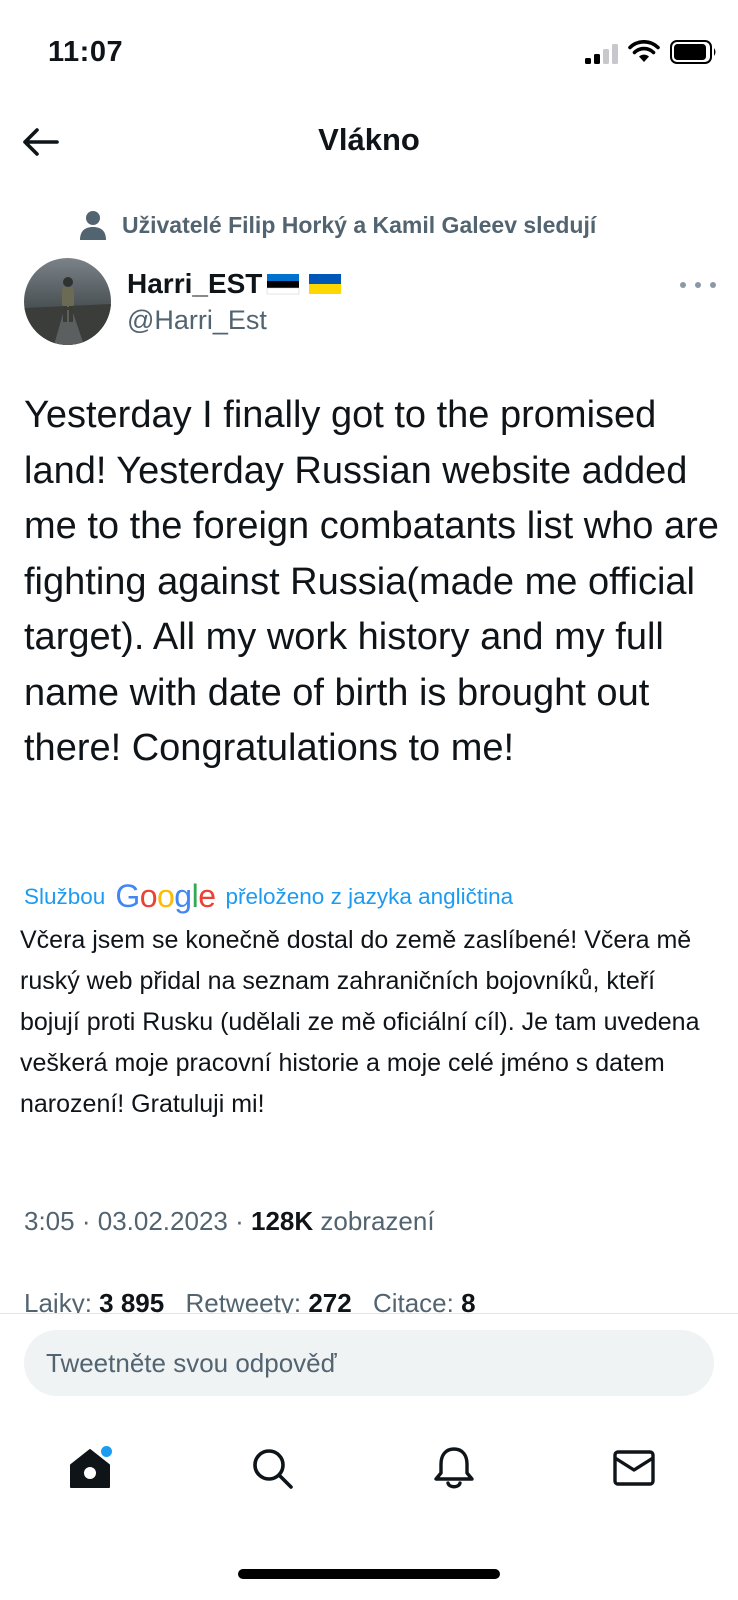 The width and height of the screenshot is (738, 1600). What do you see at coordinates (243, 1301) in the screenshot?
I see `retweets-label: Retweety:` at bounding box center [243, 1301].